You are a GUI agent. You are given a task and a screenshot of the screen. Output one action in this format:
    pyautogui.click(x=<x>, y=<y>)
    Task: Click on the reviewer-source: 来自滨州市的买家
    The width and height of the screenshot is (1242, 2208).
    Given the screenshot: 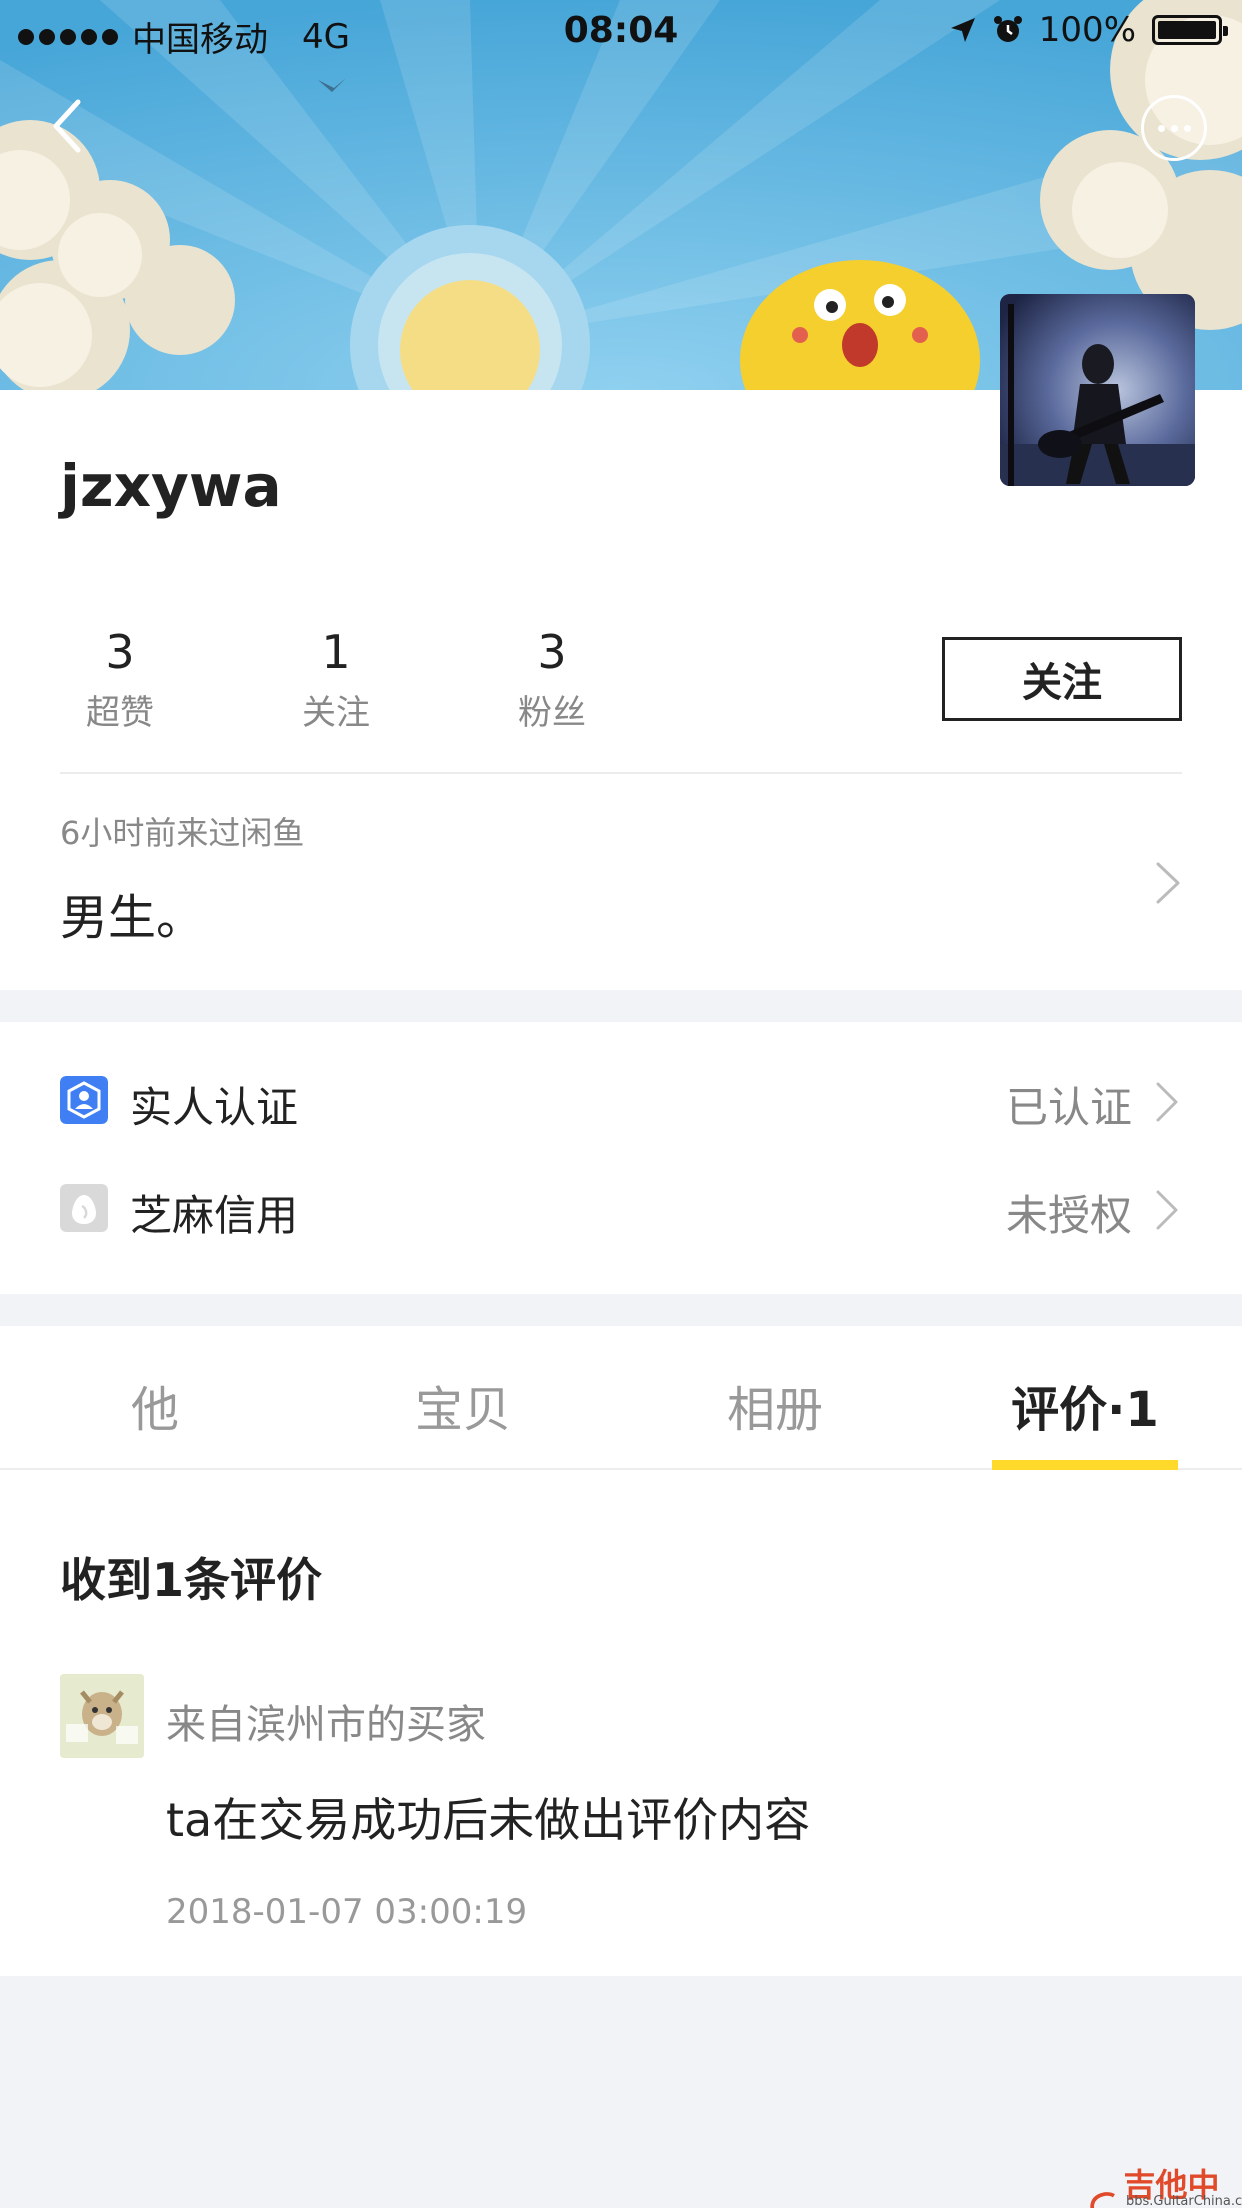 What is the action you would take?
    pyautogui.click(x=326, y=1725)
    